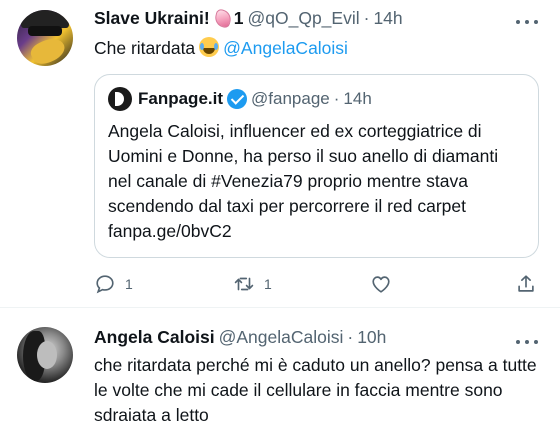  I want to click on avatar-saxophone, so click(48, 49).